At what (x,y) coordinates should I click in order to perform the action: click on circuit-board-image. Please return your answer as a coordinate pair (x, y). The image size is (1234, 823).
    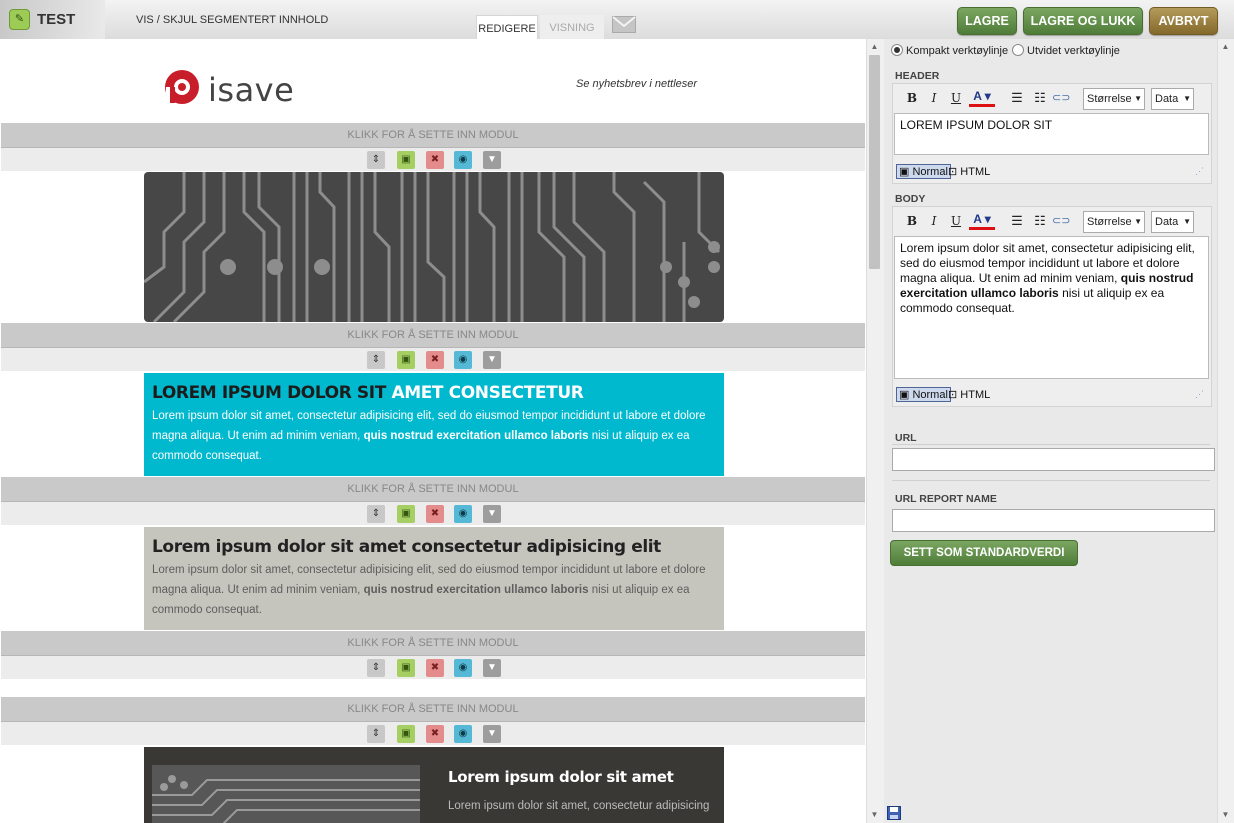
    Looking at the image, I should click on (432, 247).